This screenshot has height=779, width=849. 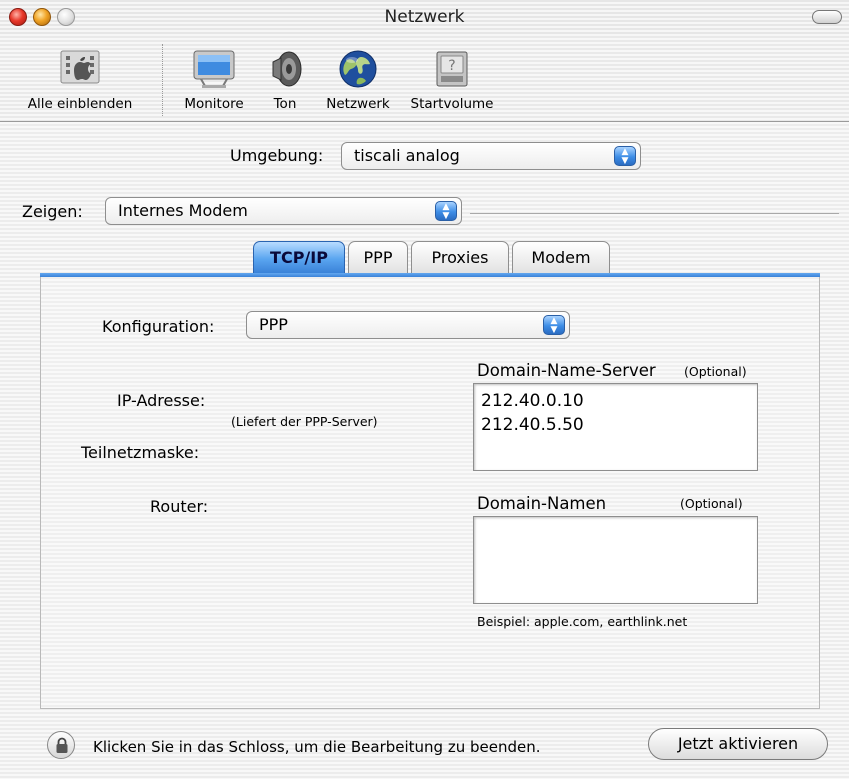 I want to click on toolbar-label-startup-disk: Startvolume, so click(x=452, y=104).